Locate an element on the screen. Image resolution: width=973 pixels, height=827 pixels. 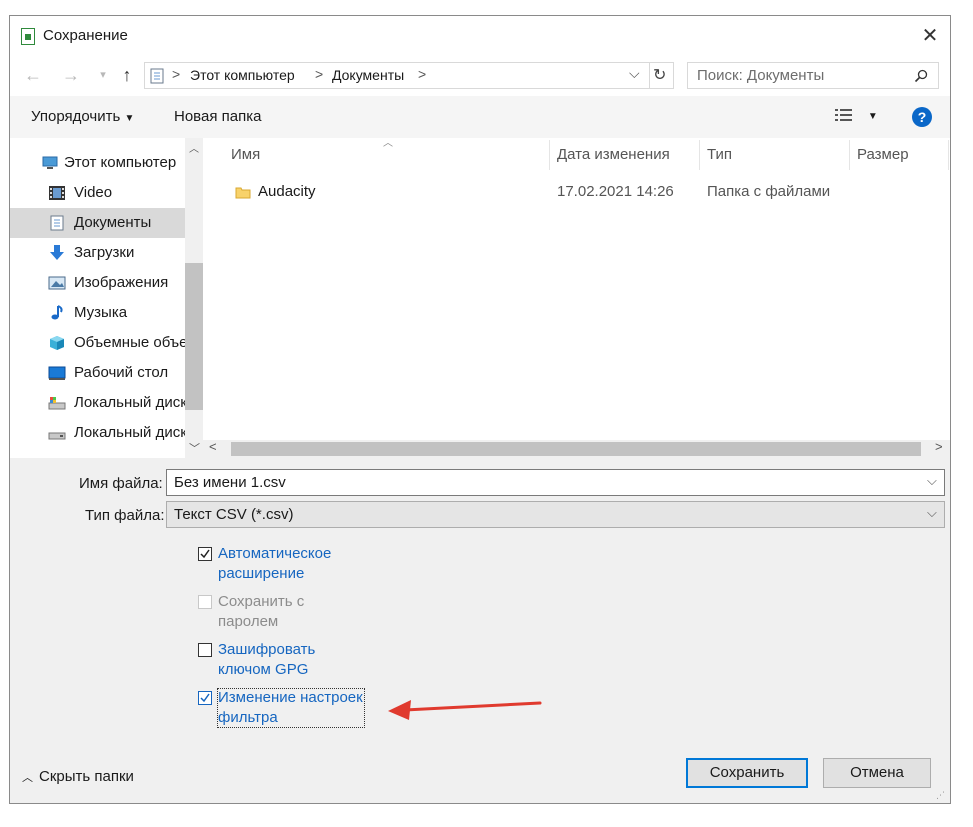
sidebar-item-downloads: Загрузки is located at coordinates (97, 253).